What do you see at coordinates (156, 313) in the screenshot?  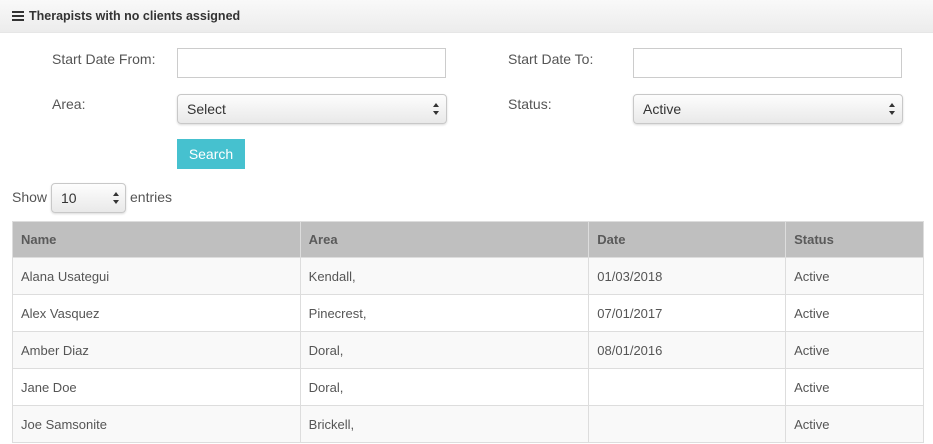 I see `cell-name: Alex Vasquez` at bounding box center [156, 313].